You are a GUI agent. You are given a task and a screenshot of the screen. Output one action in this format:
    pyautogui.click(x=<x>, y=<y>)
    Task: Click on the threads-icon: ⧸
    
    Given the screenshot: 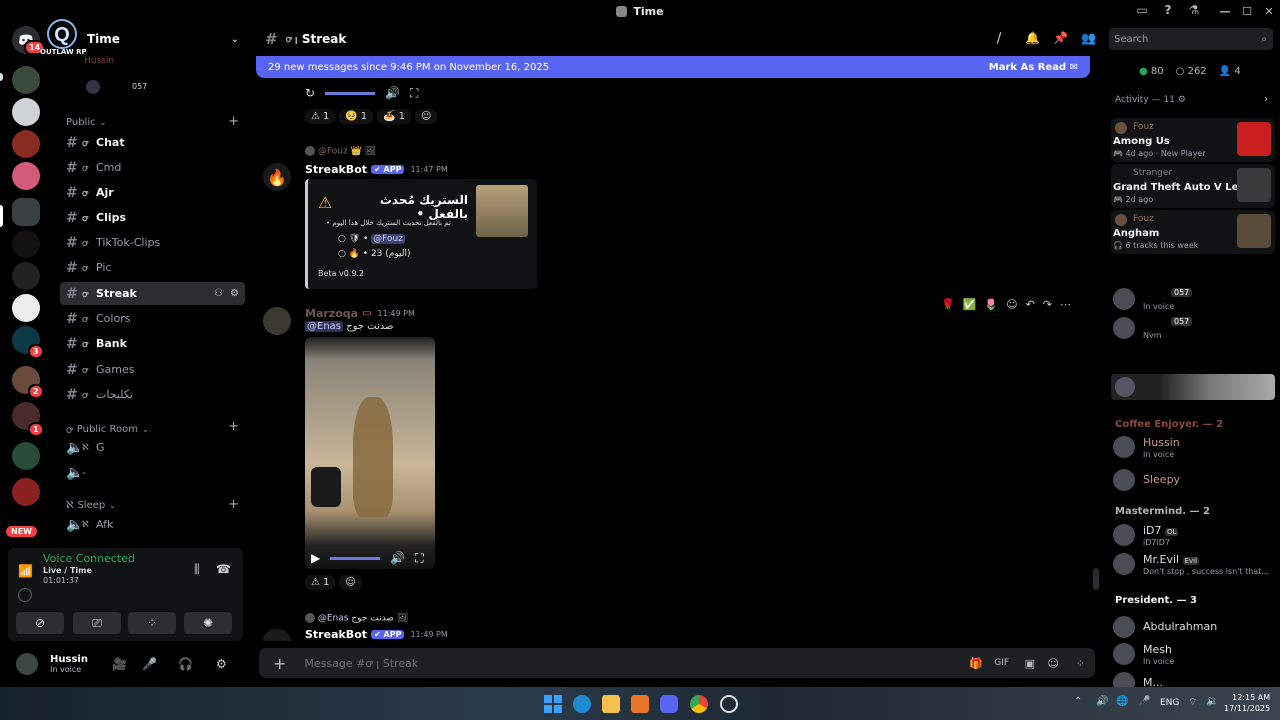 What is the action you would take?
    pyautogui.click(x=999, y=38)
    